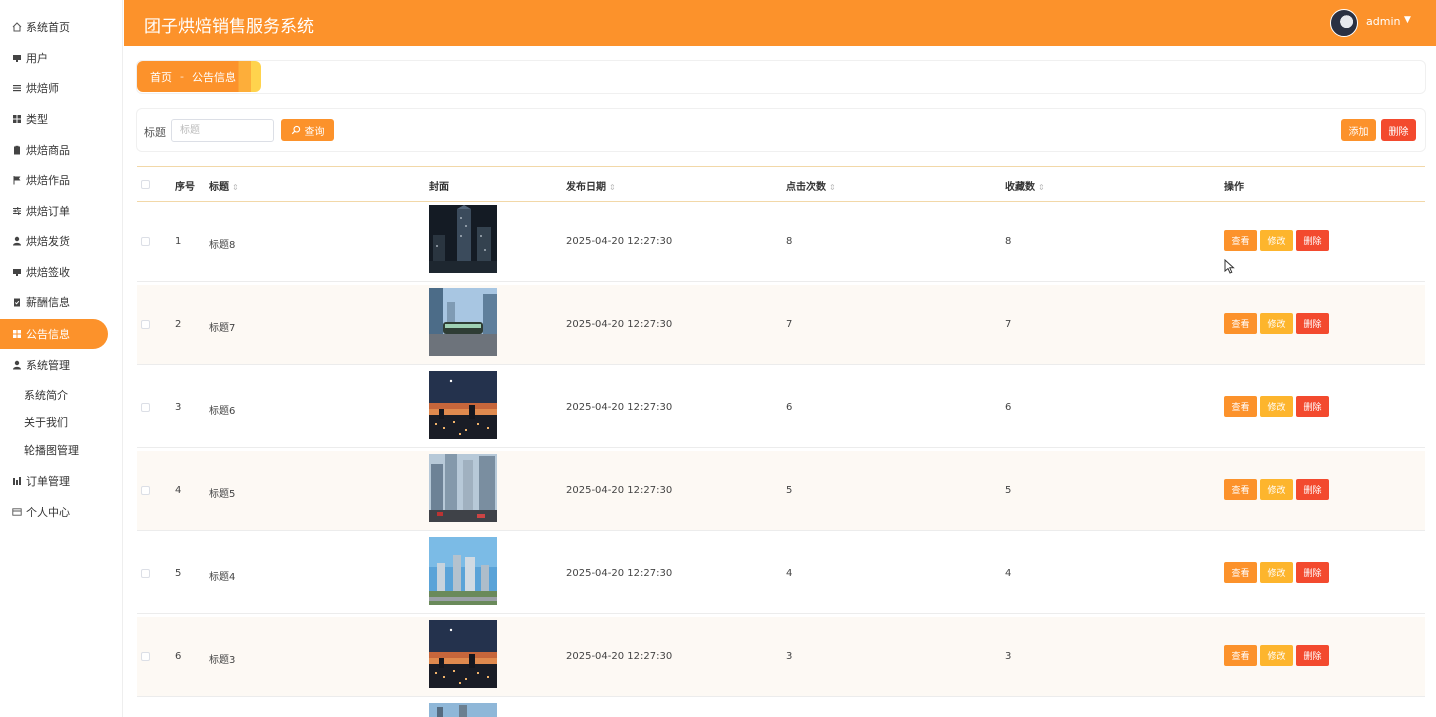 Image resolution: width=1436 pixels, height=717 pixels. What do you see at coordinates (1008, 573) in the screenshot?
I see `cell-favorites: 4` at bounding box center [1008, 573].